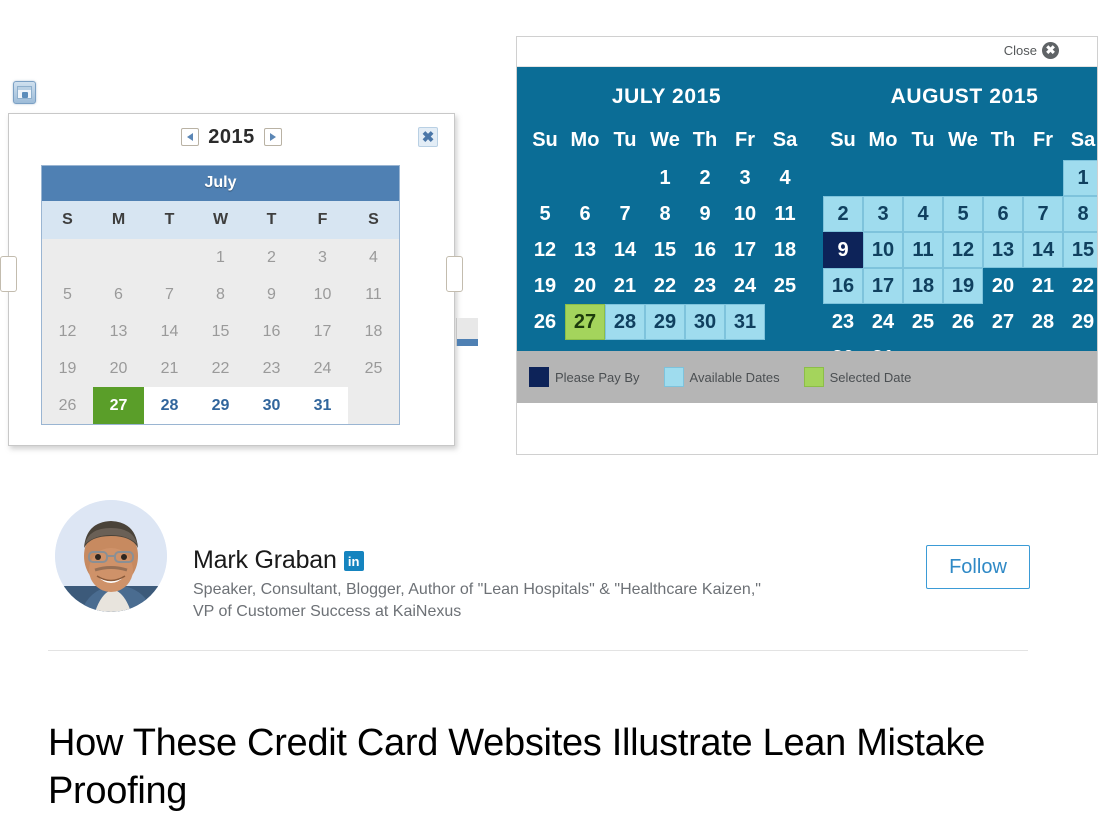 The width and height of the screenshot is (1098, 815). Describe the element at coordinates (220, 219) in the screenshot. I see `weekday-label: W` at that location.